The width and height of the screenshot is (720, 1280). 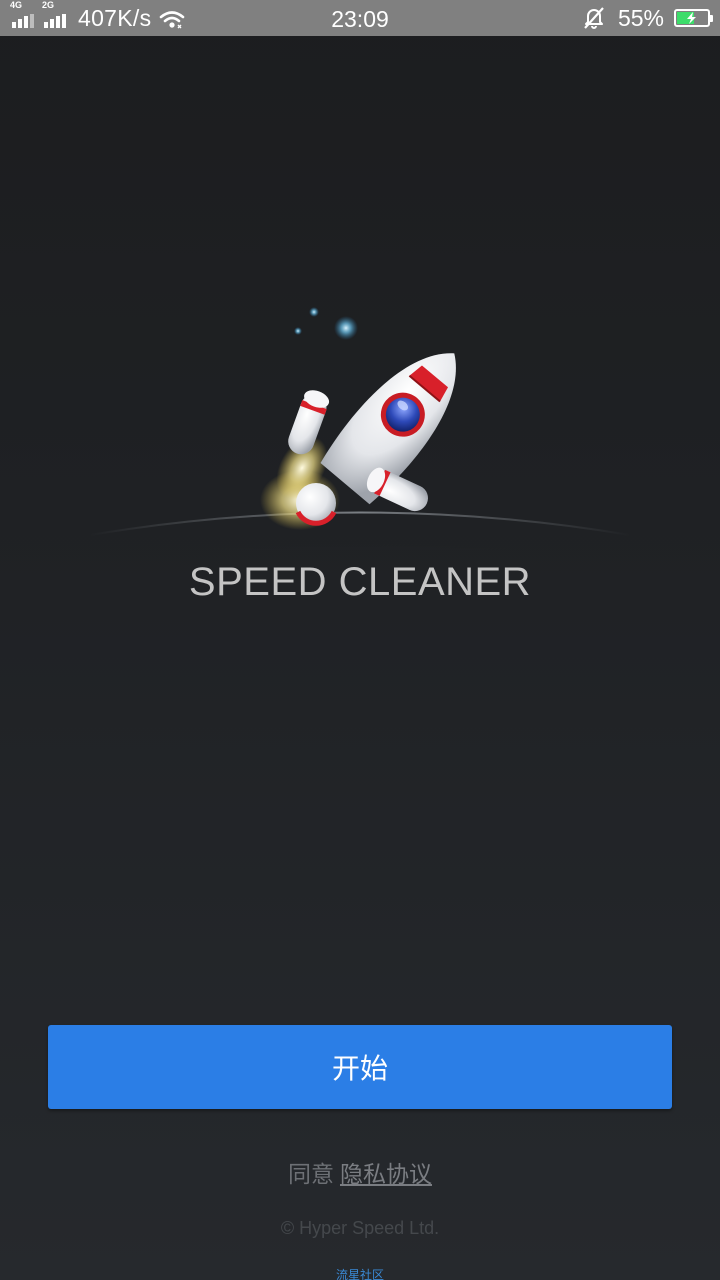 I want to click on privacy-policy-link: 隐私协议, so click(x=386, y=1175).